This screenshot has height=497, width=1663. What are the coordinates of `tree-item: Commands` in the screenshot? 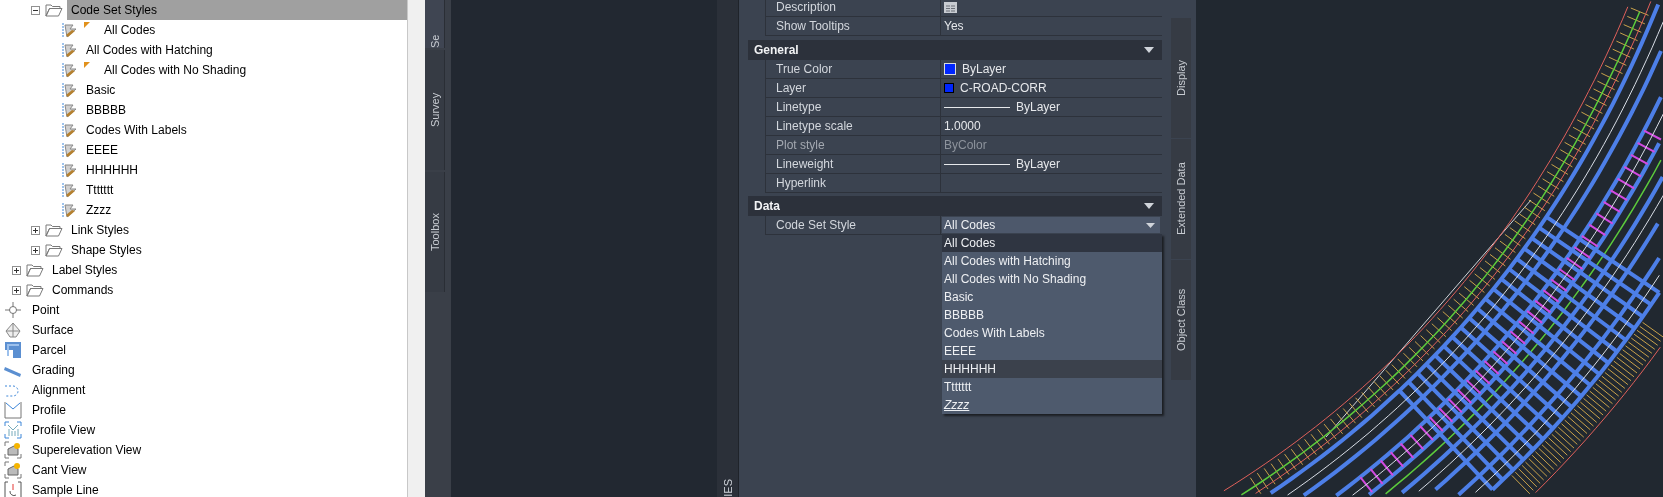 It's located at (83, 290).